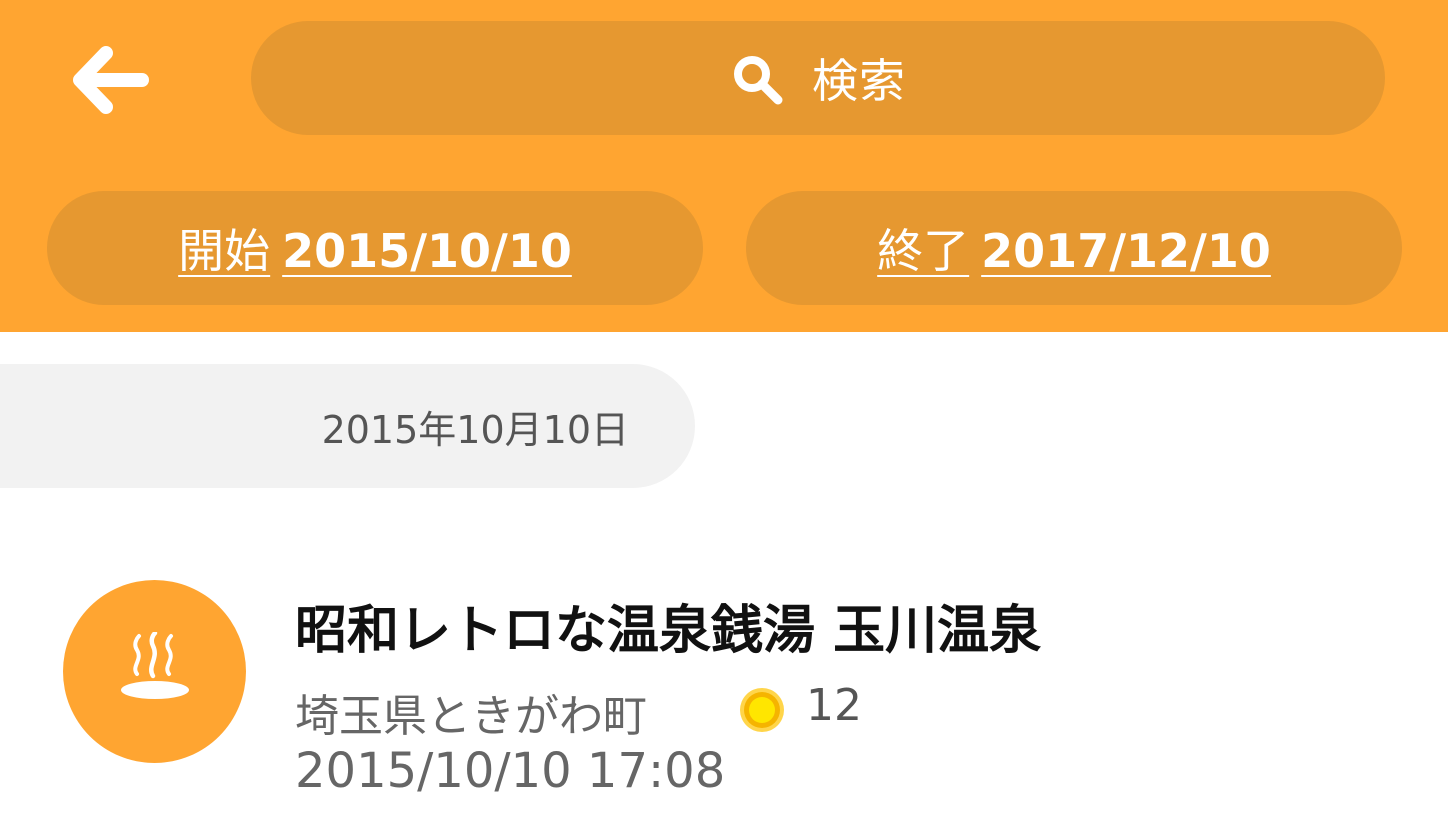 The image size is (1448, 826). I want to click on section-date-header: 2015年10月10日, so click(347, 426).